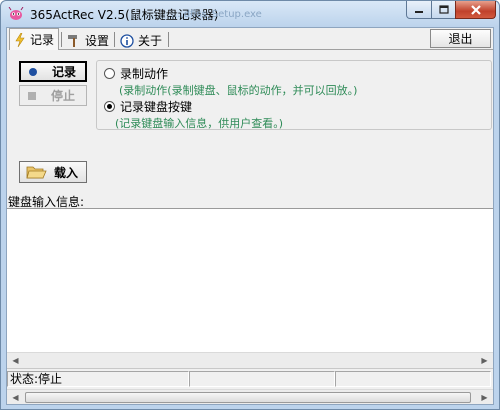 This screenshot has height=410, width=500. Describe the element at coordinates (36, 172) in the screenshot. I see `folder-icon` at that location.